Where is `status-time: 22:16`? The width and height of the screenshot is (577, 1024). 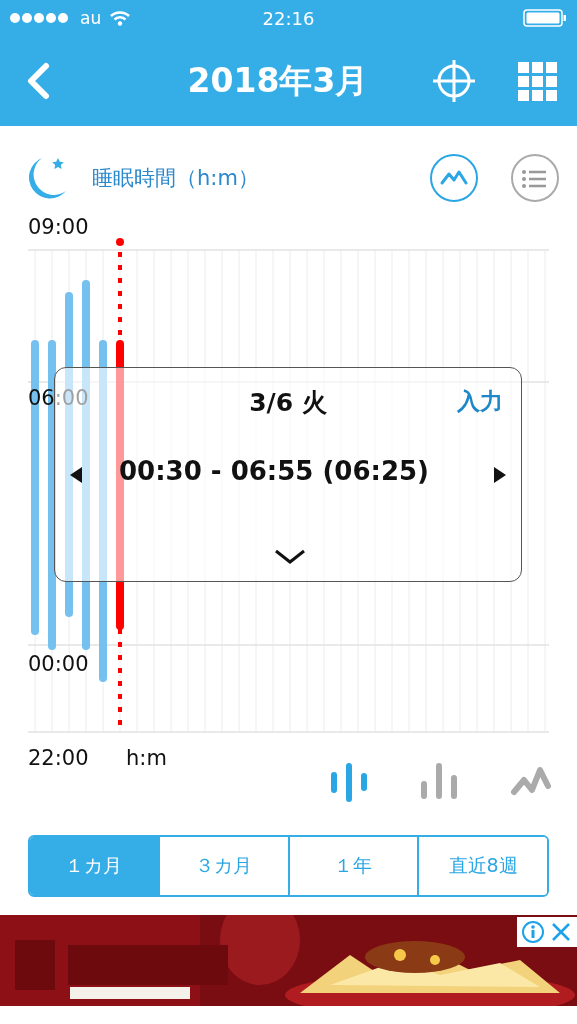 status-time: 22:16 is located at coordinates (288, 18).